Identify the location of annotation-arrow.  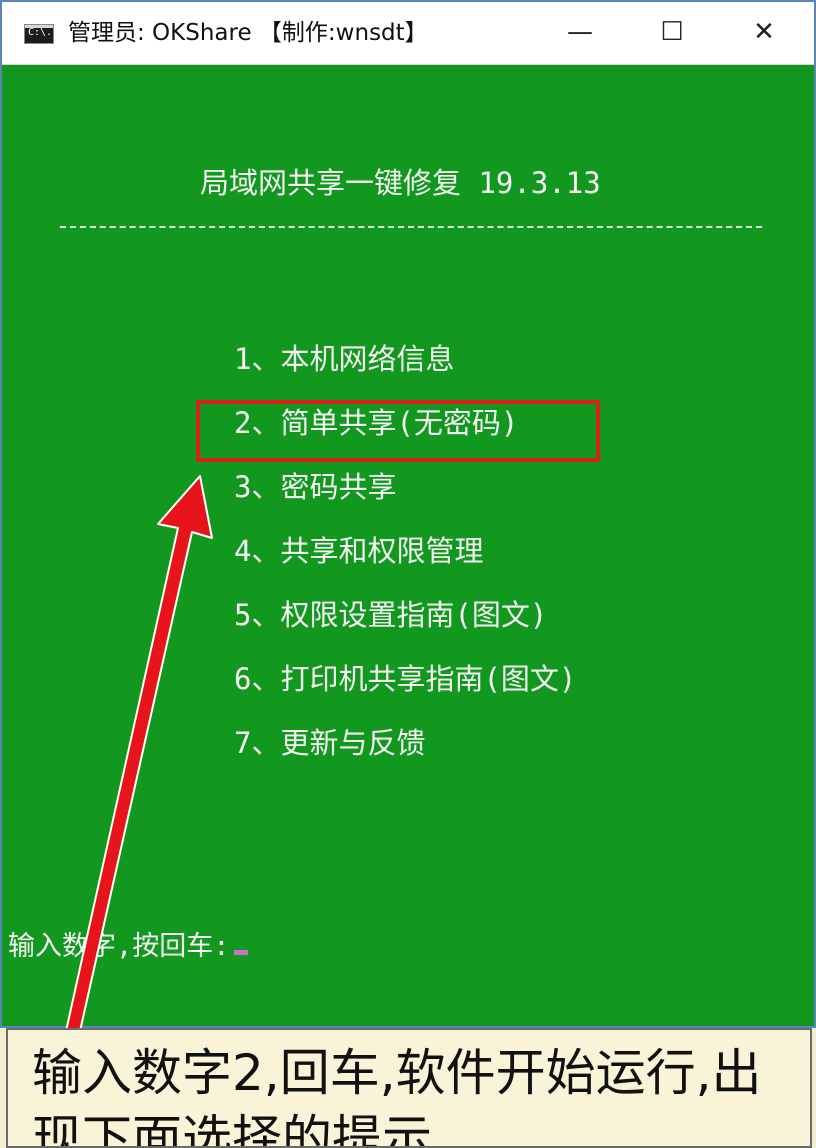
(138, 758).